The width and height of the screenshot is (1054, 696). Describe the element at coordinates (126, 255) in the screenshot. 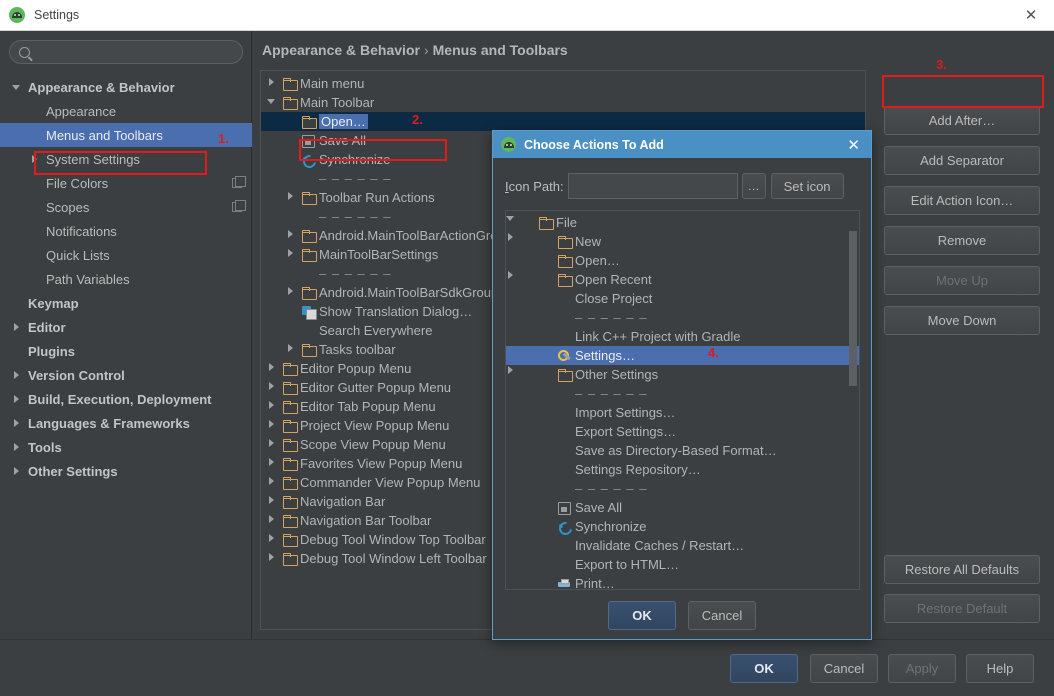

I see `sidebar-item-quick-lists: Quick Lists` at that location.